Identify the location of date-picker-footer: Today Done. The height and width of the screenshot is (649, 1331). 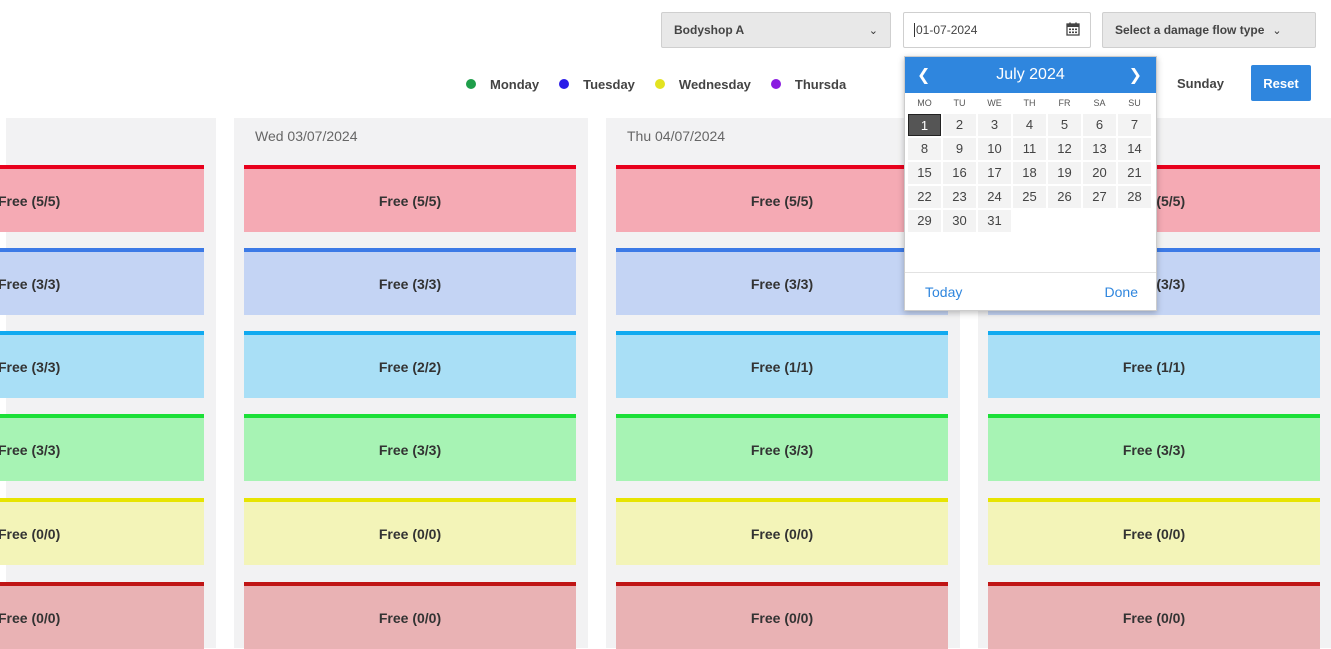
(1030, 291).